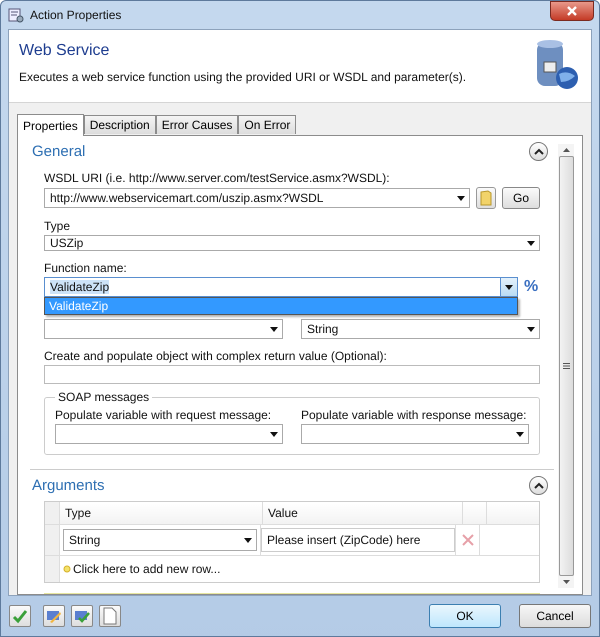  I want to click on function-combo: ValidateZip, so click(281, 287).